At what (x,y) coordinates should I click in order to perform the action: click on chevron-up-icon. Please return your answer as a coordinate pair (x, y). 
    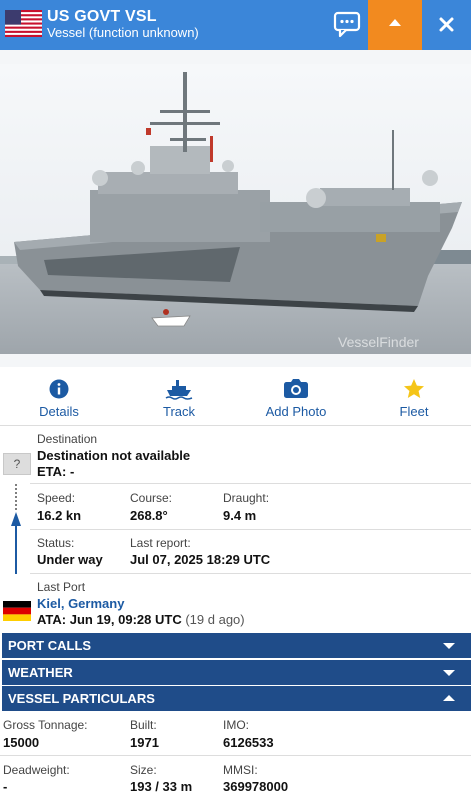
    Looking at the image, I should click on (449, 698).